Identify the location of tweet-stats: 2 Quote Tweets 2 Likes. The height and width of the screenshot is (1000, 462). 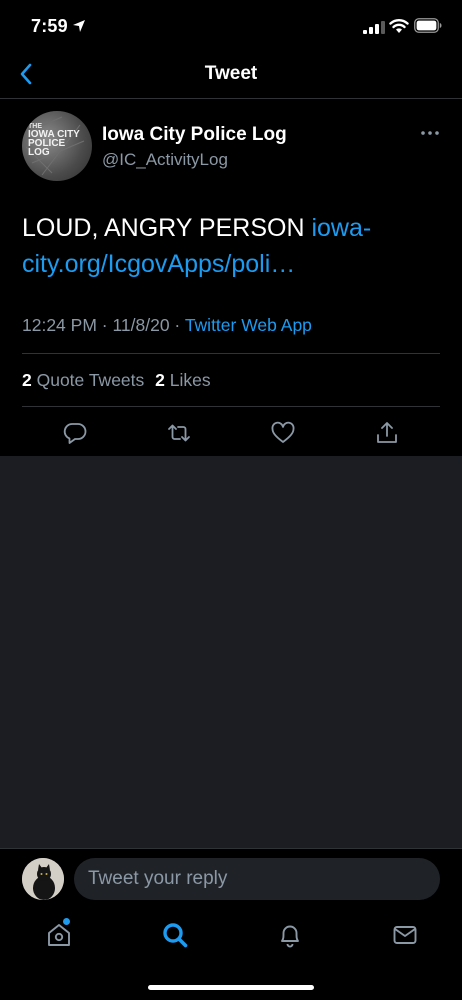
(119, 380).